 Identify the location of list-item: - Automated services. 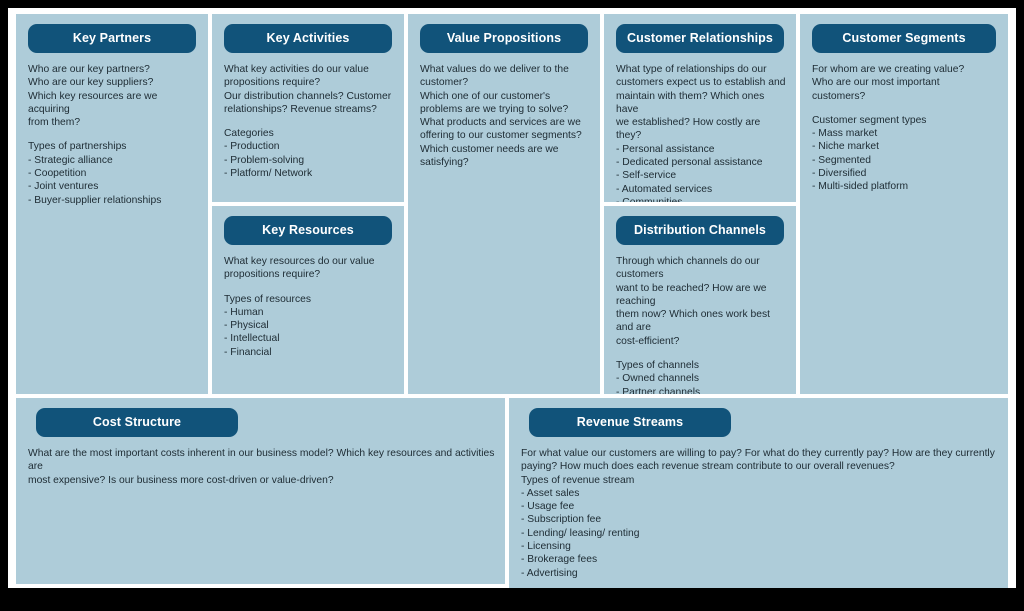
(664, 189).